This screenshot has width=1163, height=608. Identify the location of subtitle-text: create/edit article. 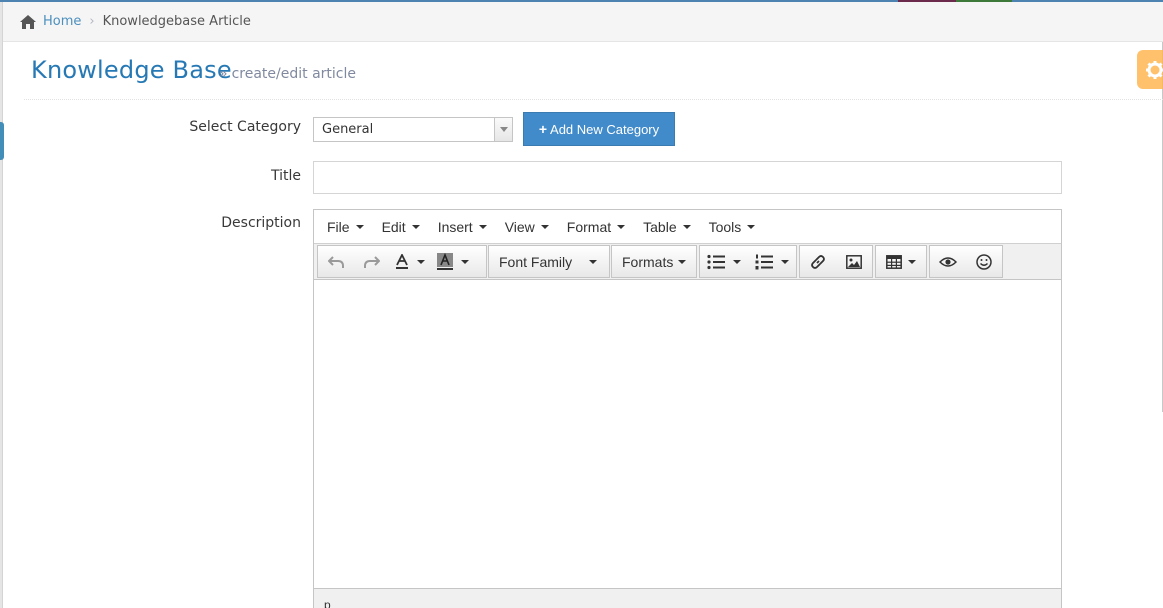
(293, 74).